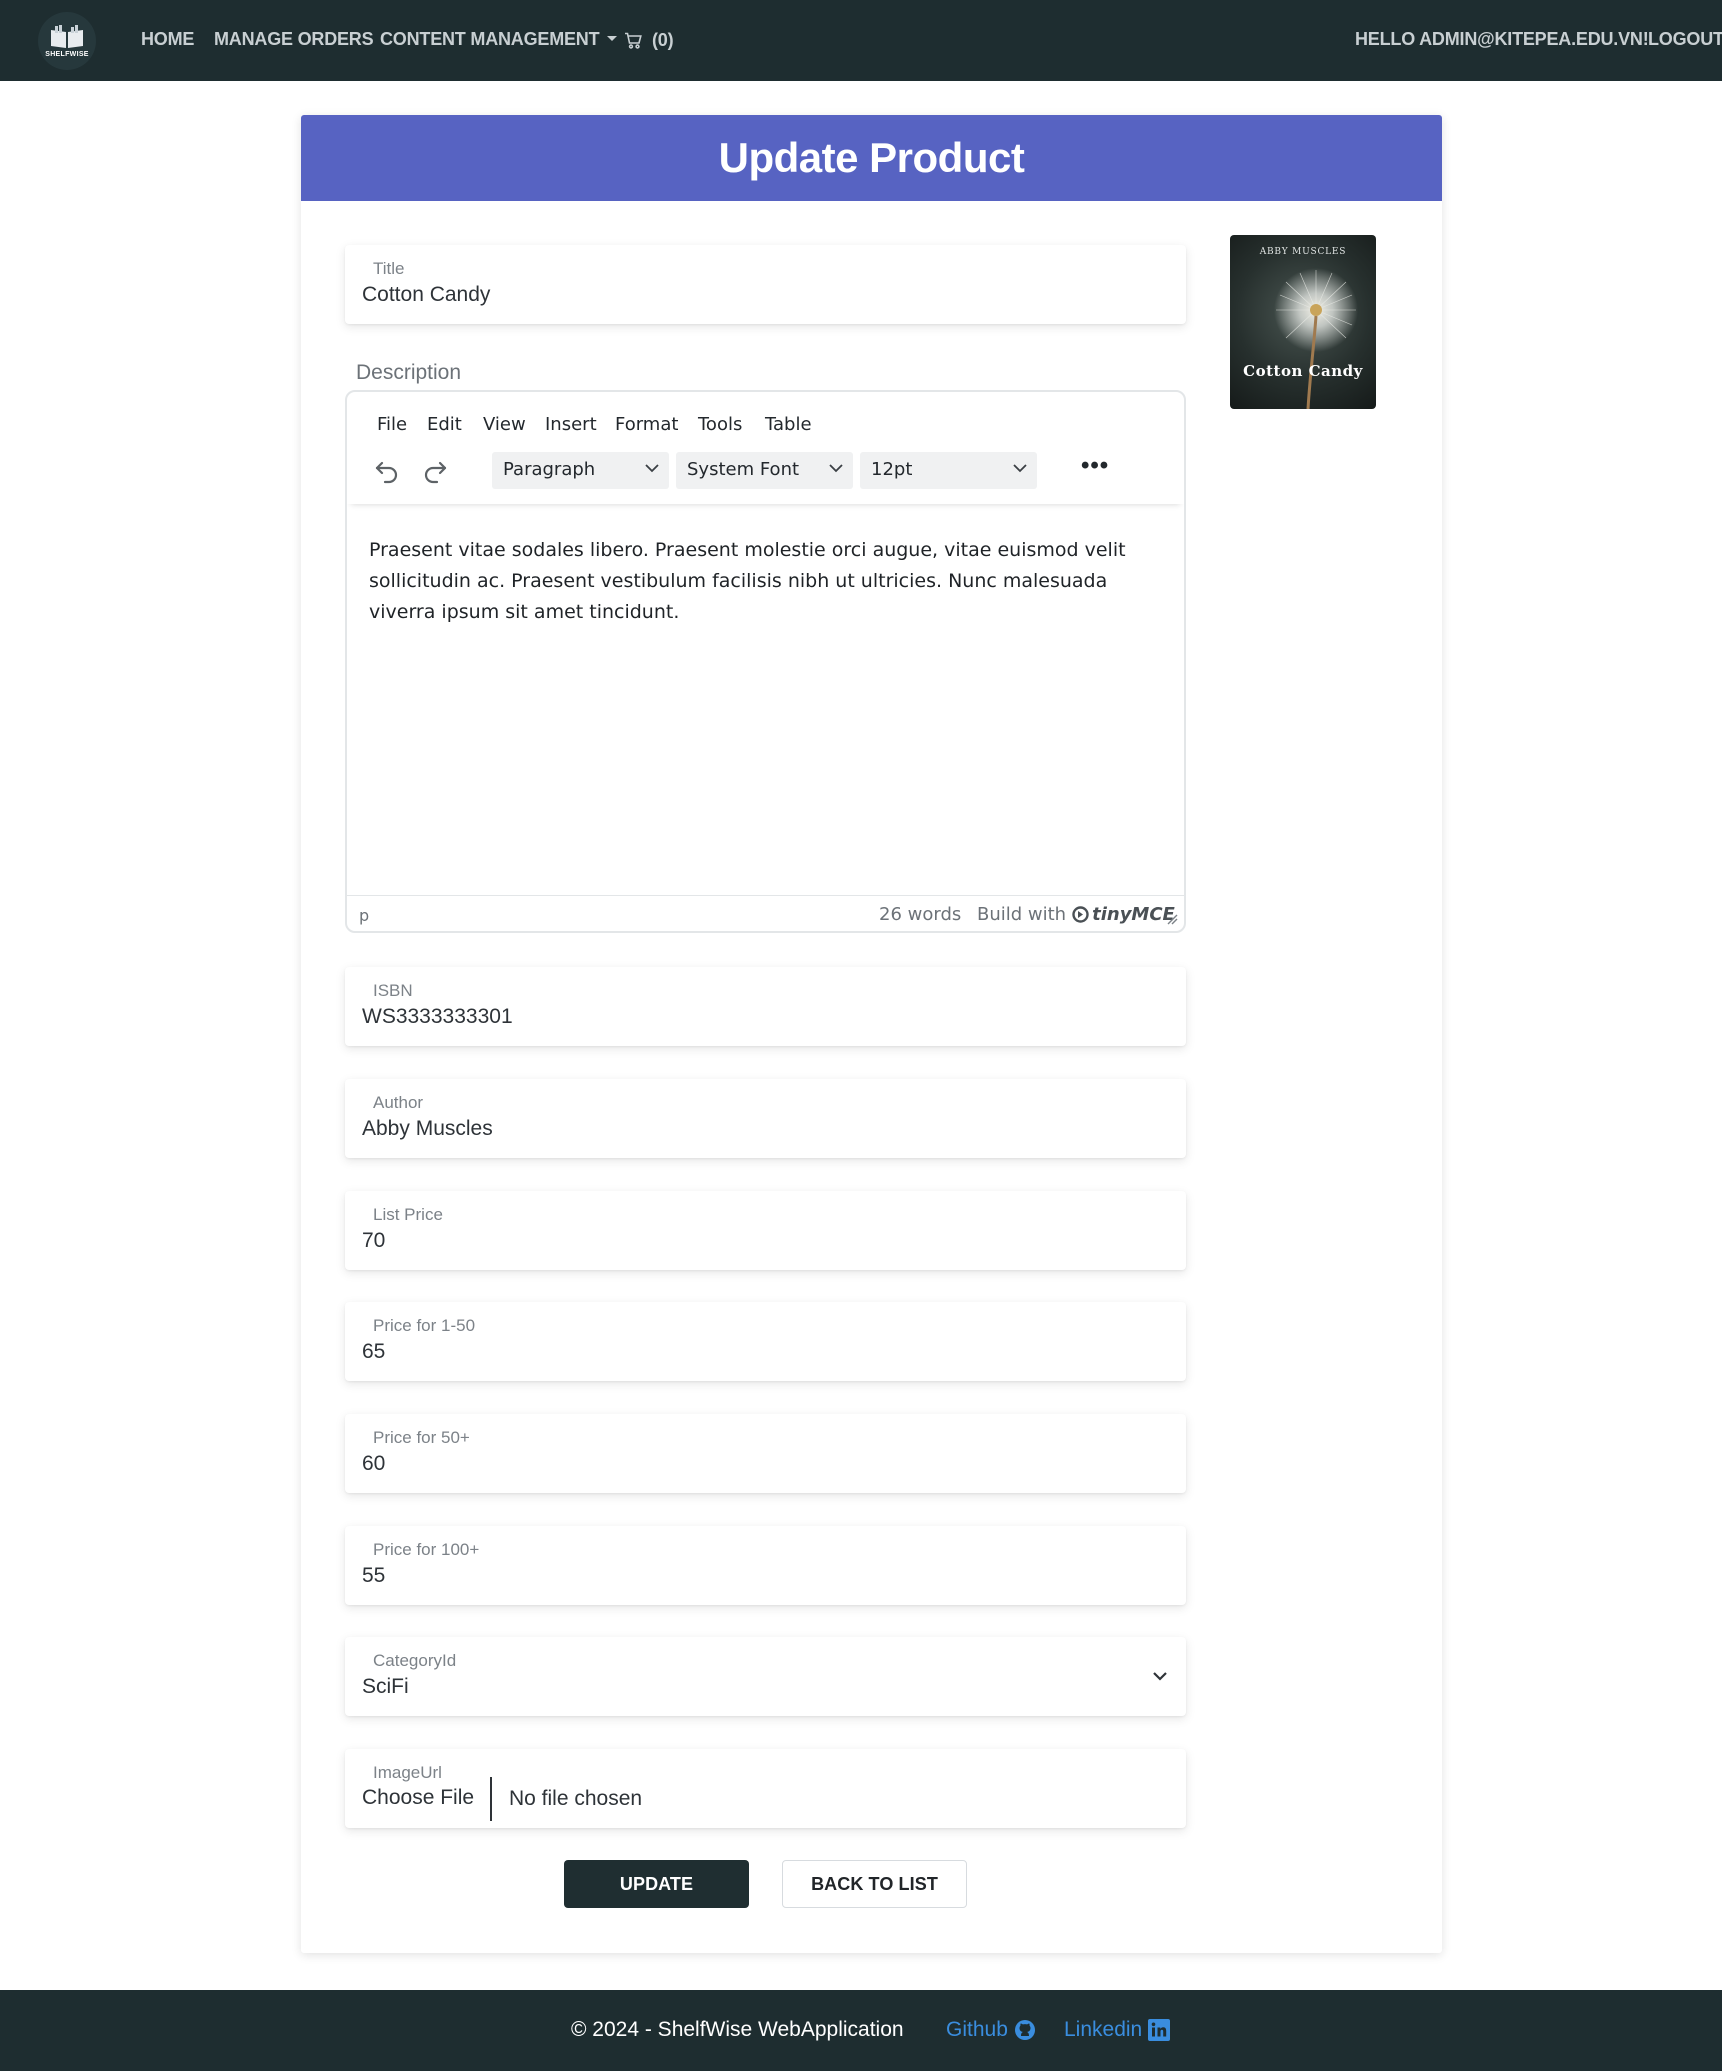 This screenshot has width=1722, height=2071. I want to click on github-label: Github, so click(977, 2029).